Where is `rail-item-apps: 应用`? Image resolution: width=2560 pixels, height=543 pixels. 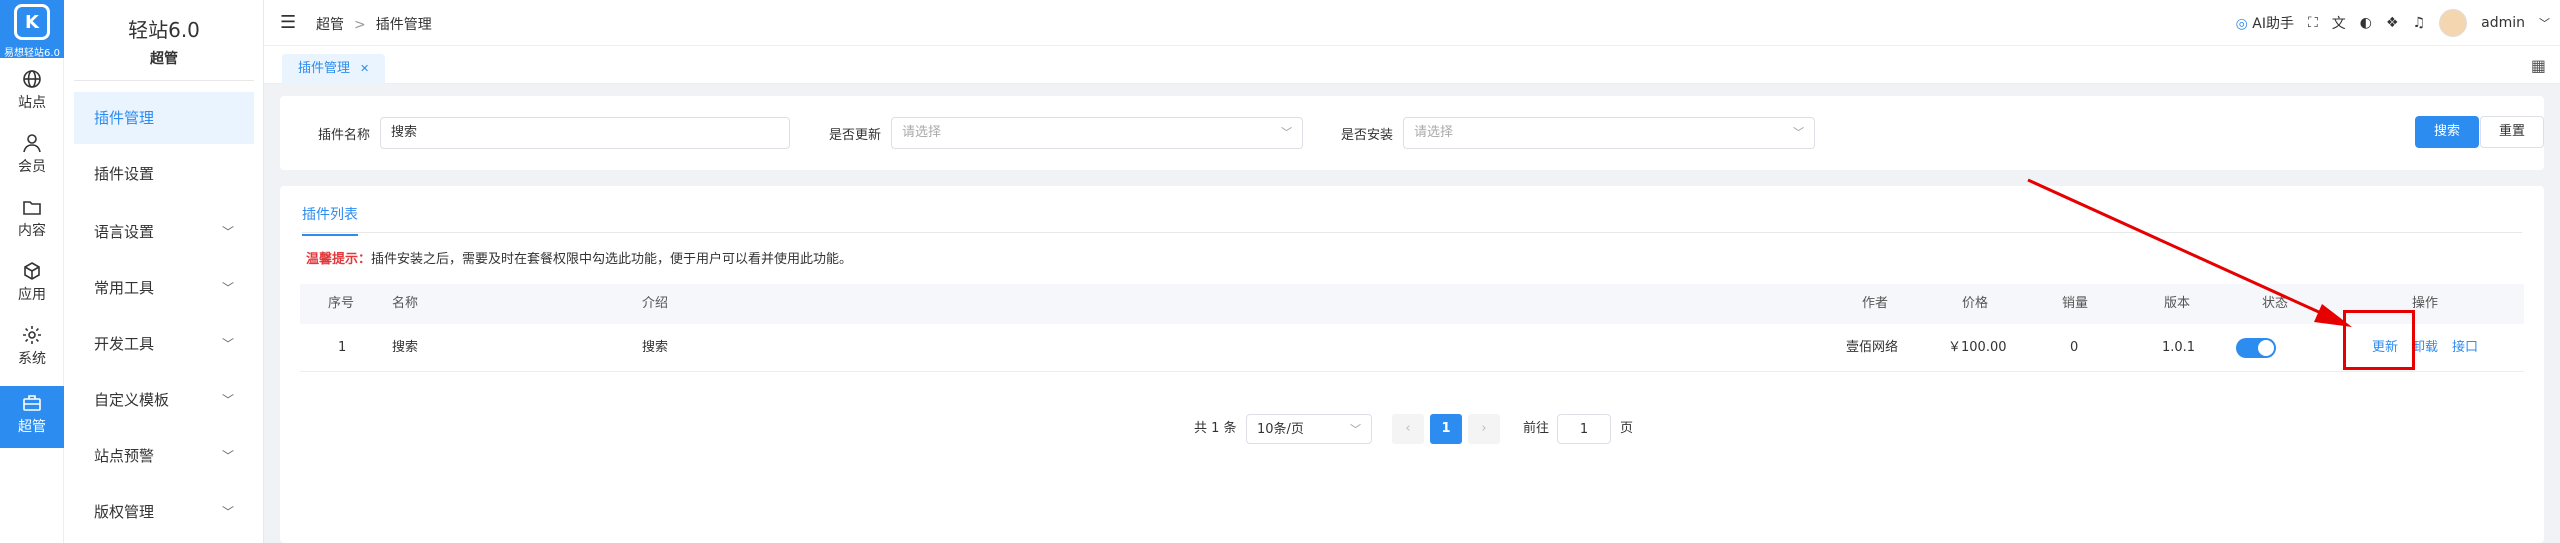
rail-item-apps: 应用 is located at coordinates (32, 285).